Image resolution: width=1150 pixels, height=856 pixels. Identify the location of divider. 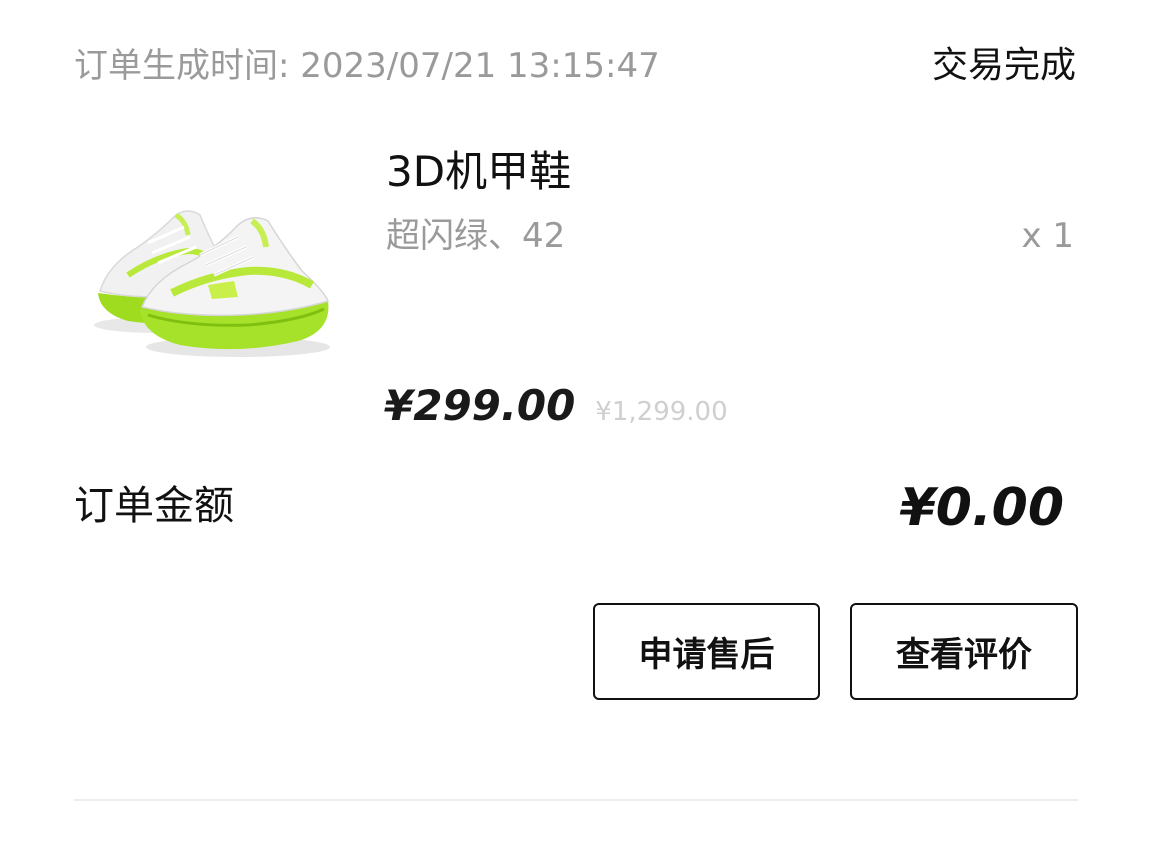
(576, 800).